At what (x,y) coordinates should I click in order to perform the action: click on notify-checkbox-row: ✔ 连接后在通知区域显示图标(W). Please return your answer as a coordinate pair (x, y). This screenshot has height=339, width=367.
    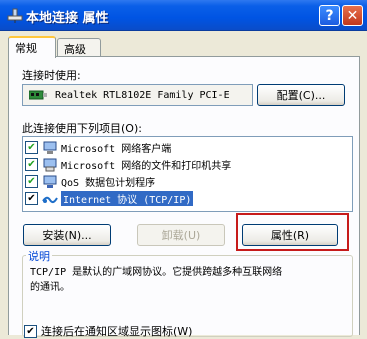
    Looking at the image, I should click on (108, 331).